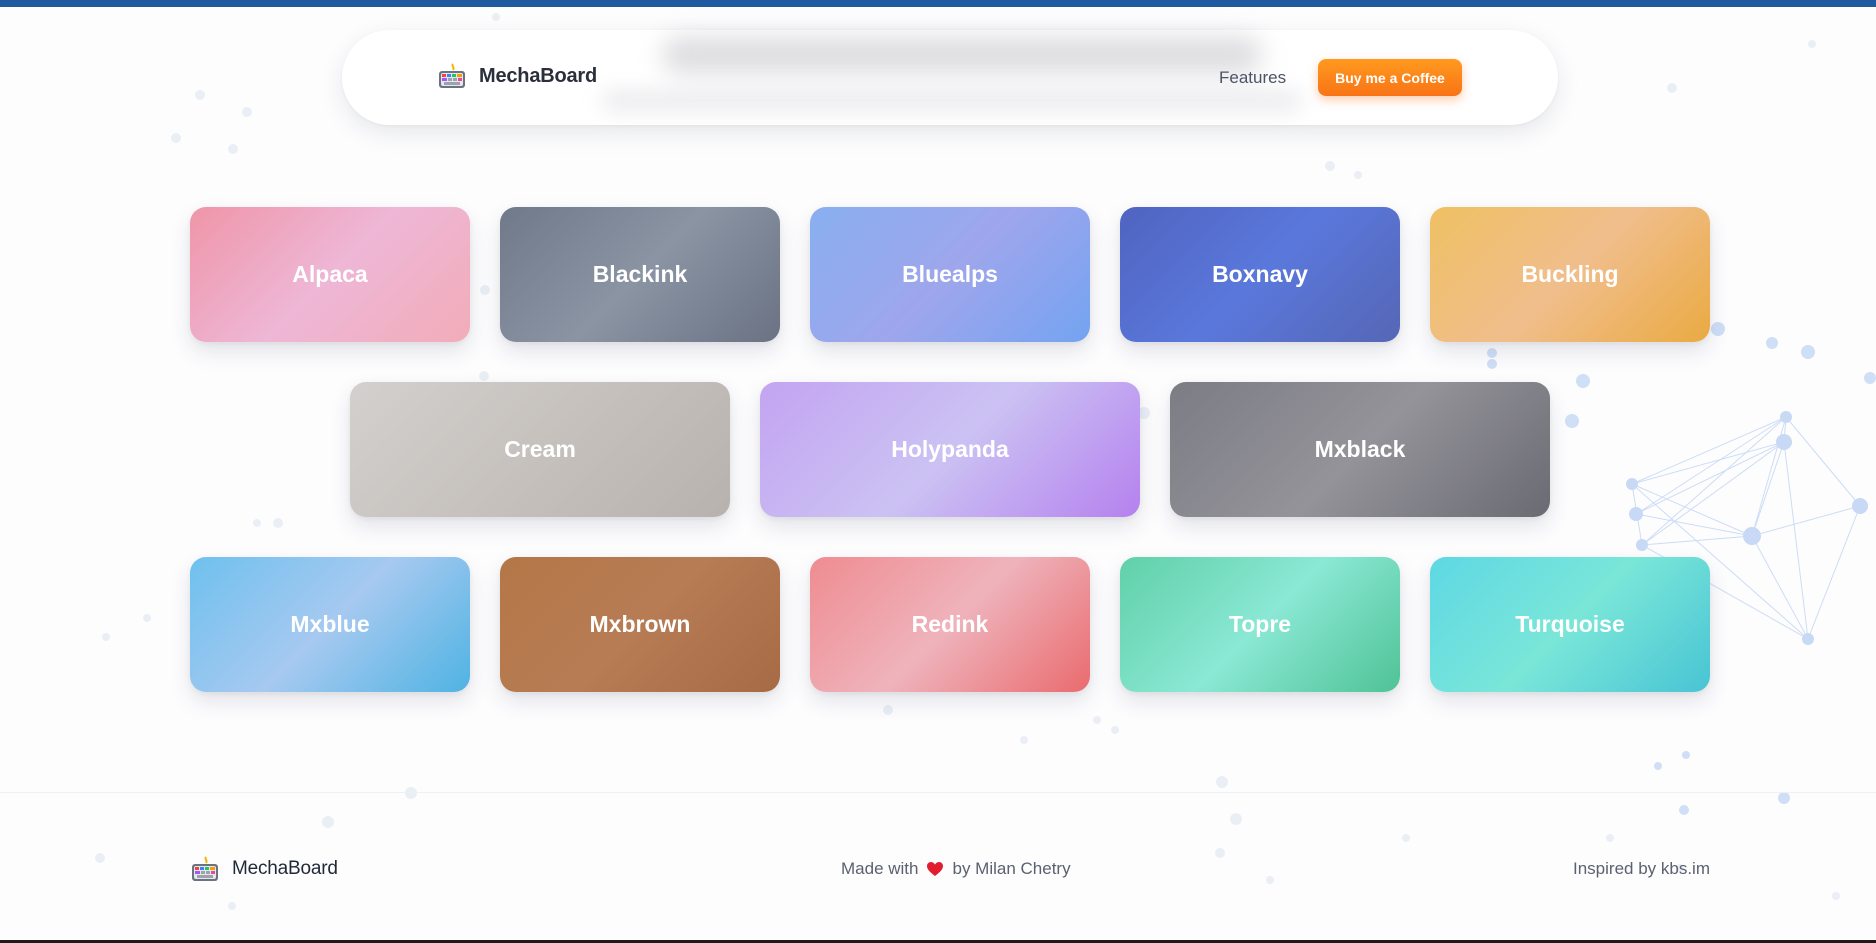 This screenshot has height=943, width=1876. I want to click on switch-card-alpaca: Alpaca, so click(330, 274).